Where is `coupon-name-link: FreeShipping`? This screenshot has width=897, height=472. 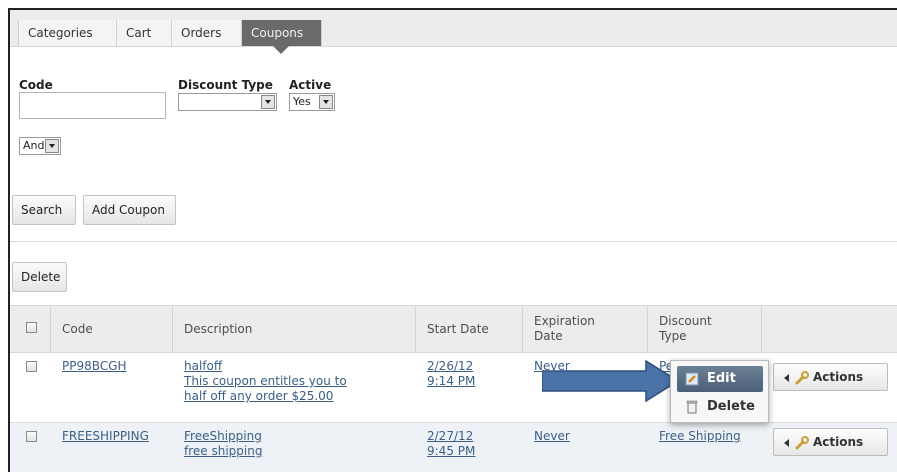
coupon-name-link: FreeShipping is located at coordinates (223, 436).